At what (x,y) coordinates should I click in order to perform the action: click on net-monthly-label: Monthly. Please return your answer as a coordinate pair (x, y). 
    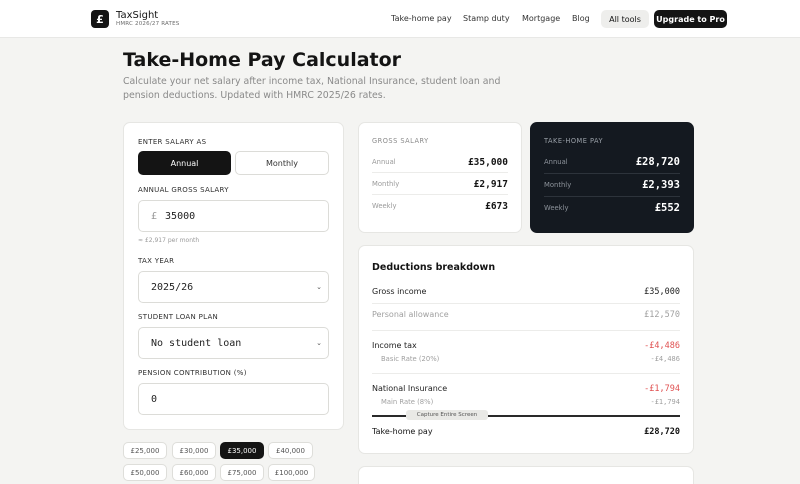
    Looking at the image, I should click on (558, 185).